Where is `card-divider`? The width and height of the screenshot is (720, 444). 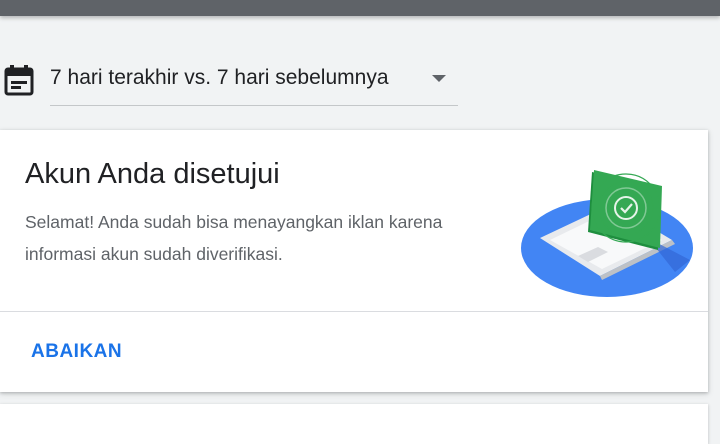
card-divider is located at coordinates (354, 311).